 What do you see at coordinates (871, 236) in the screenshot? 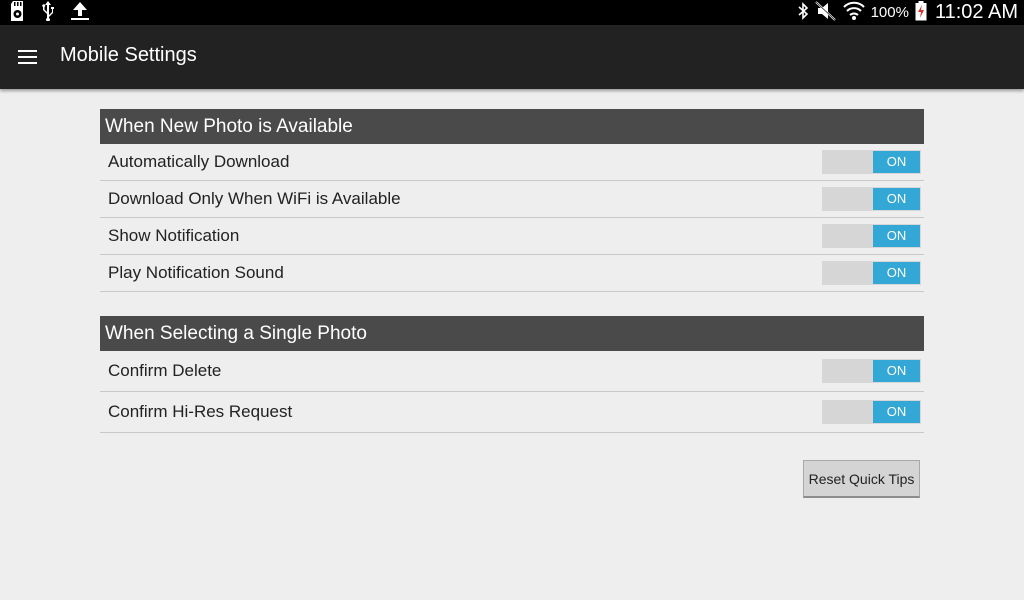
I see `toggle-show-notification: ON` at bounding box center [871, 236].